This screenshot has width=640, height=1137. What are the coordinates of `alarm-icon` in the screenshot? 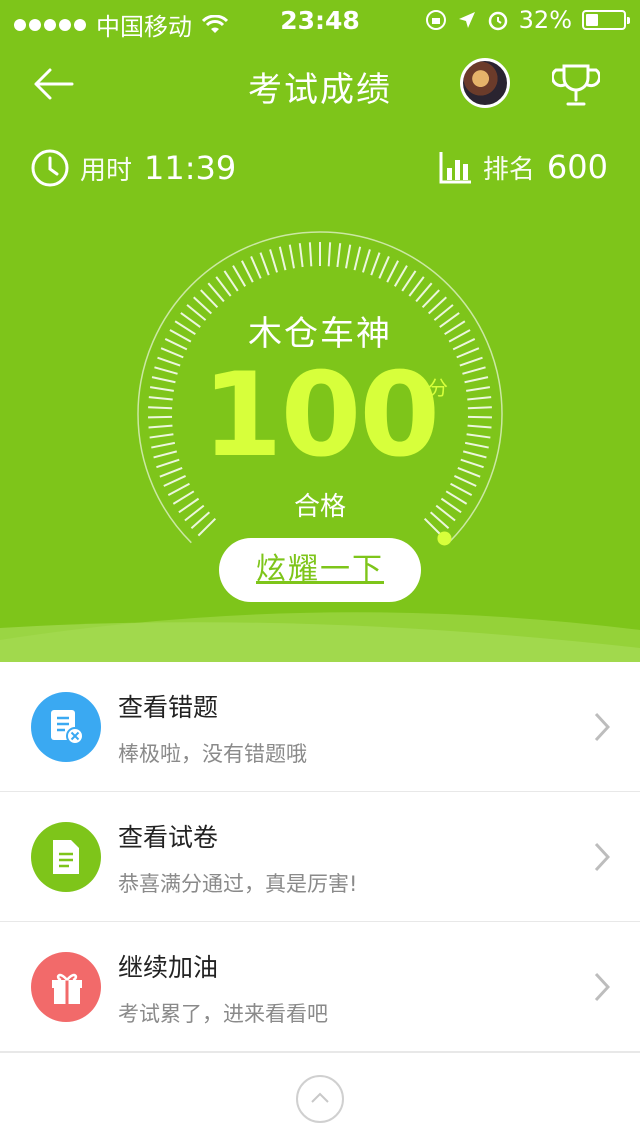 It's located at (498, 20).